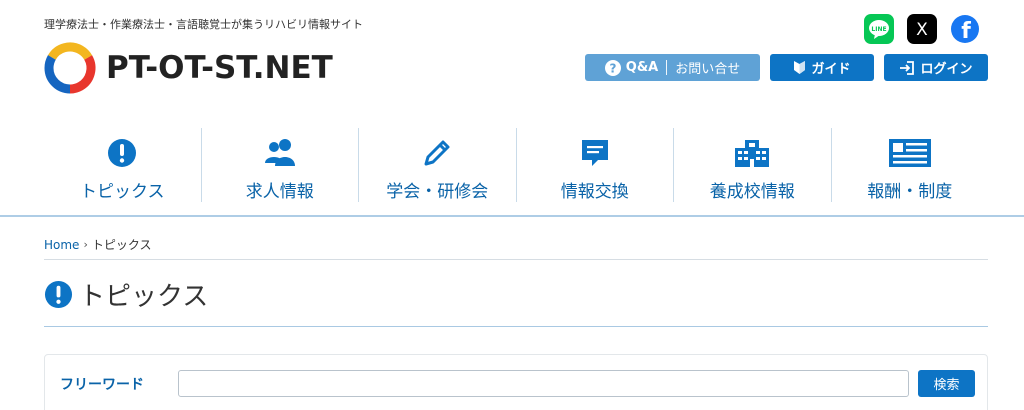 This screenshot has width=1024, height=410. What do you see at coordinates (85, 244) in the screenshot?
I see `chevron-right-icon: ›` at bounding box center [85, 244].